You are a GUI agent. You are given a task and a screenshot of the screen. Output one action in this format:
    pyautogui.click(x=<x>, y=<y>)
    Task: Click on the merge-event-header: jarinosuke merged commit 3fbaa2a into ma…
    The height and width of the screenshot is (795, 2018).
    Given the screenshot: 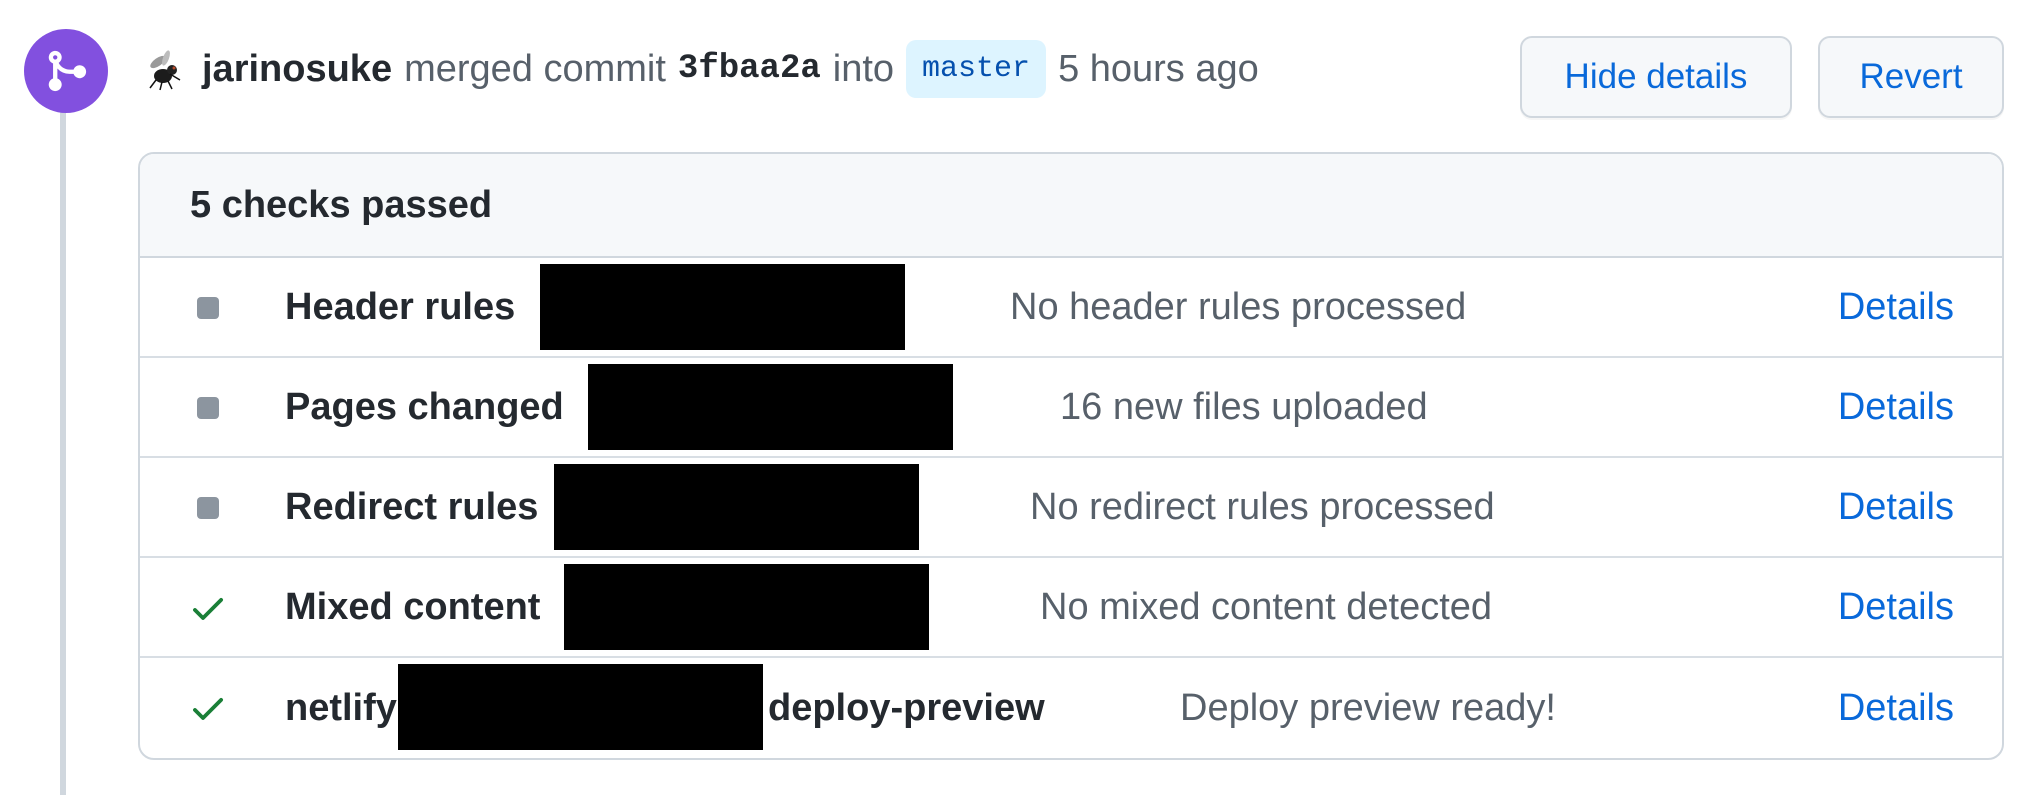 What is the action you would take?
    pyautogui.click(x=699, y=69)
    